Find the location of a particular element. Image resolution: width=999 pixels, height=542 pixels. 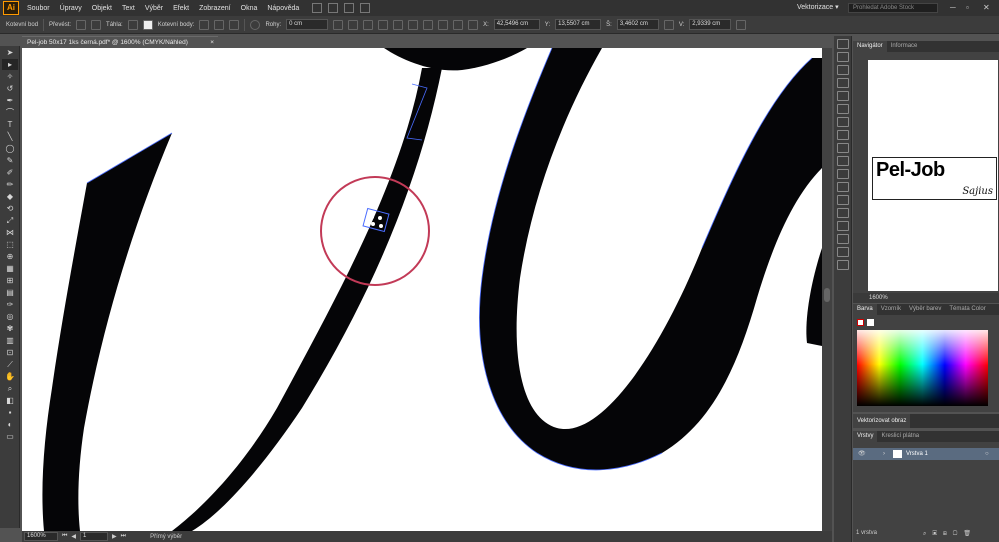

h-field: 2,9339 cm is located at coordinates (710, 24).